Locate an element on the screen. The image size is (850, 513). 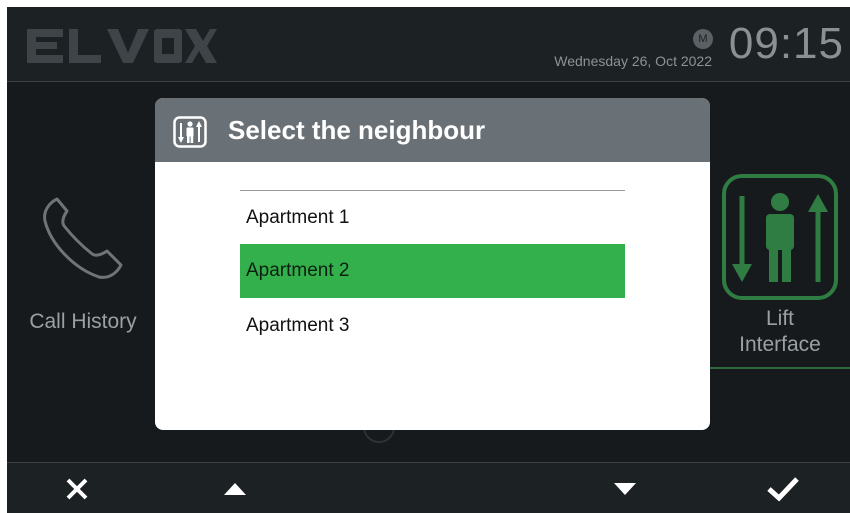
call-history-label: Call History is located at coordinates (83, 321).